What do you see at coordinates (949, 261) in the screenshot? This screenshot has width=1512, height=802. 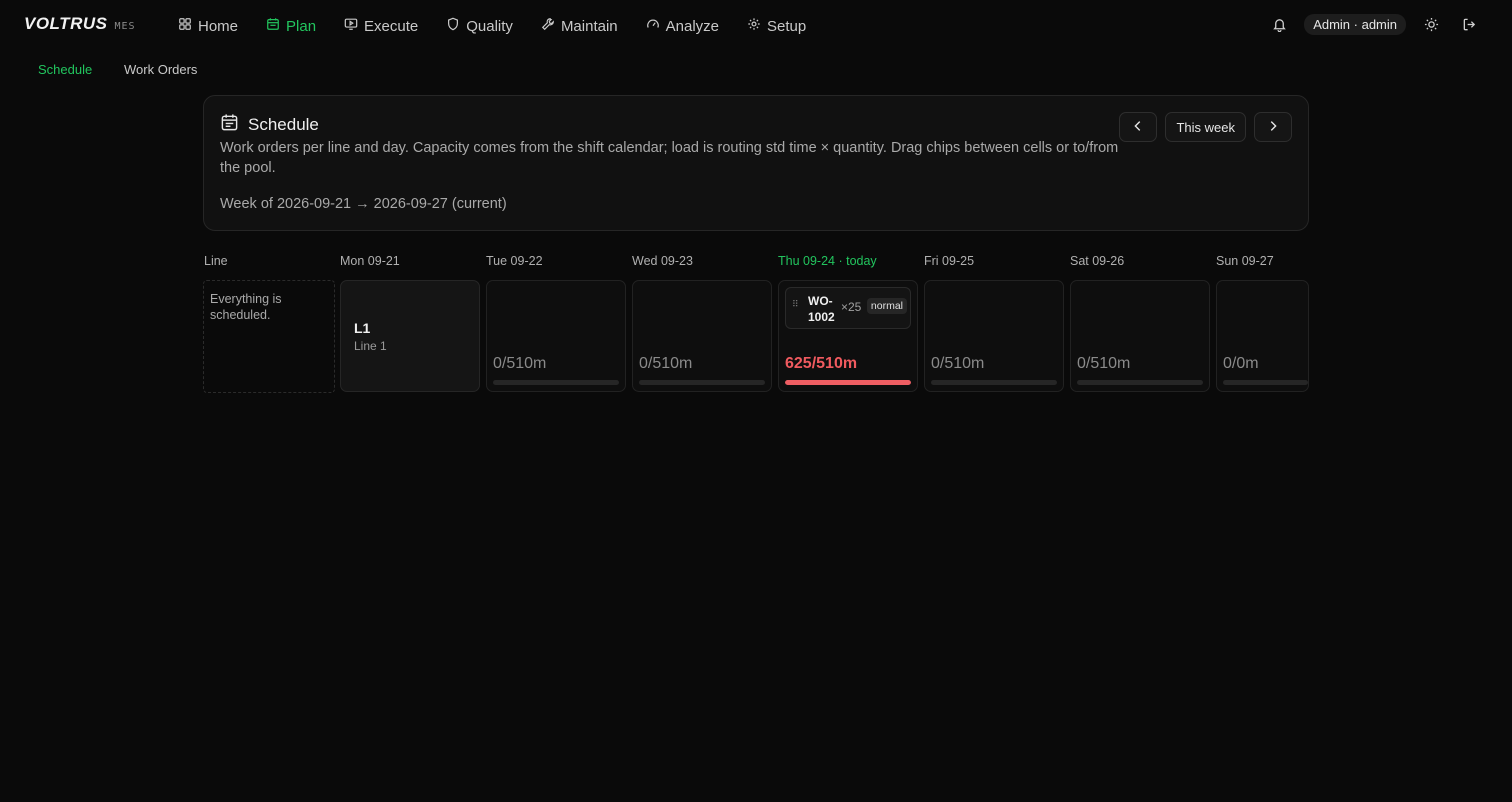 I see `column-header-day: Fri 09-25` at bounding box center [949, 261].